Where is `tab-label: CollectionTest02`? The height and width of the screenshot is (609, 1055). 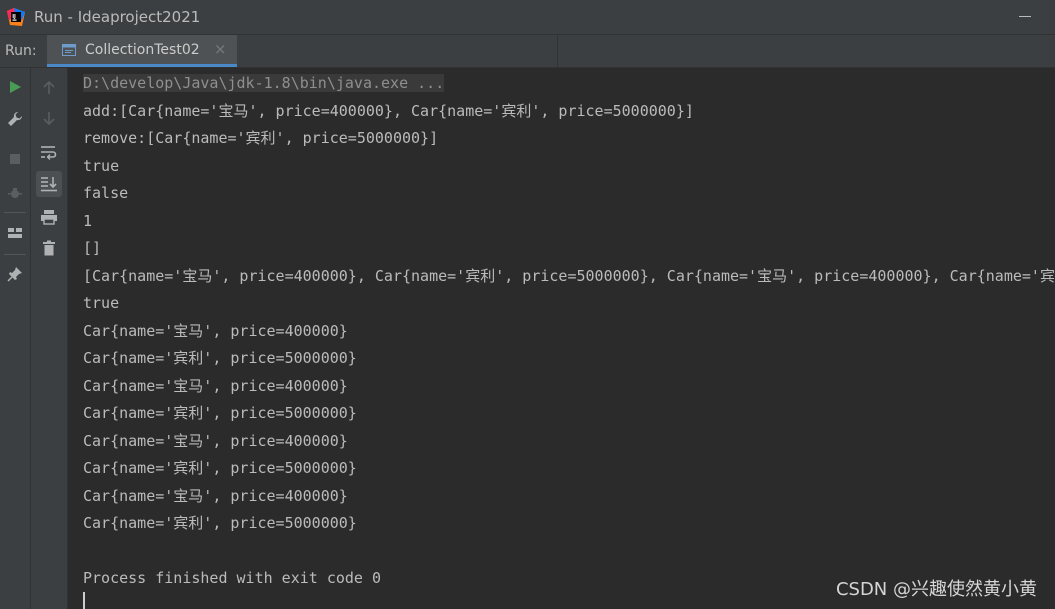 tab-label: CollectionTest02 is located at coordinates (142, 50).